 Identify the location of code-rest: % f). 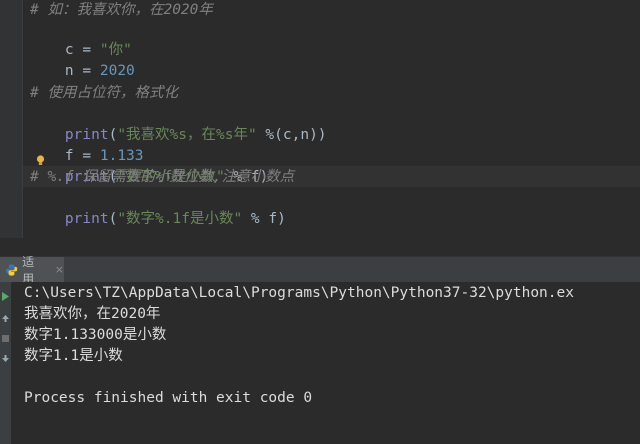
(264, 219).